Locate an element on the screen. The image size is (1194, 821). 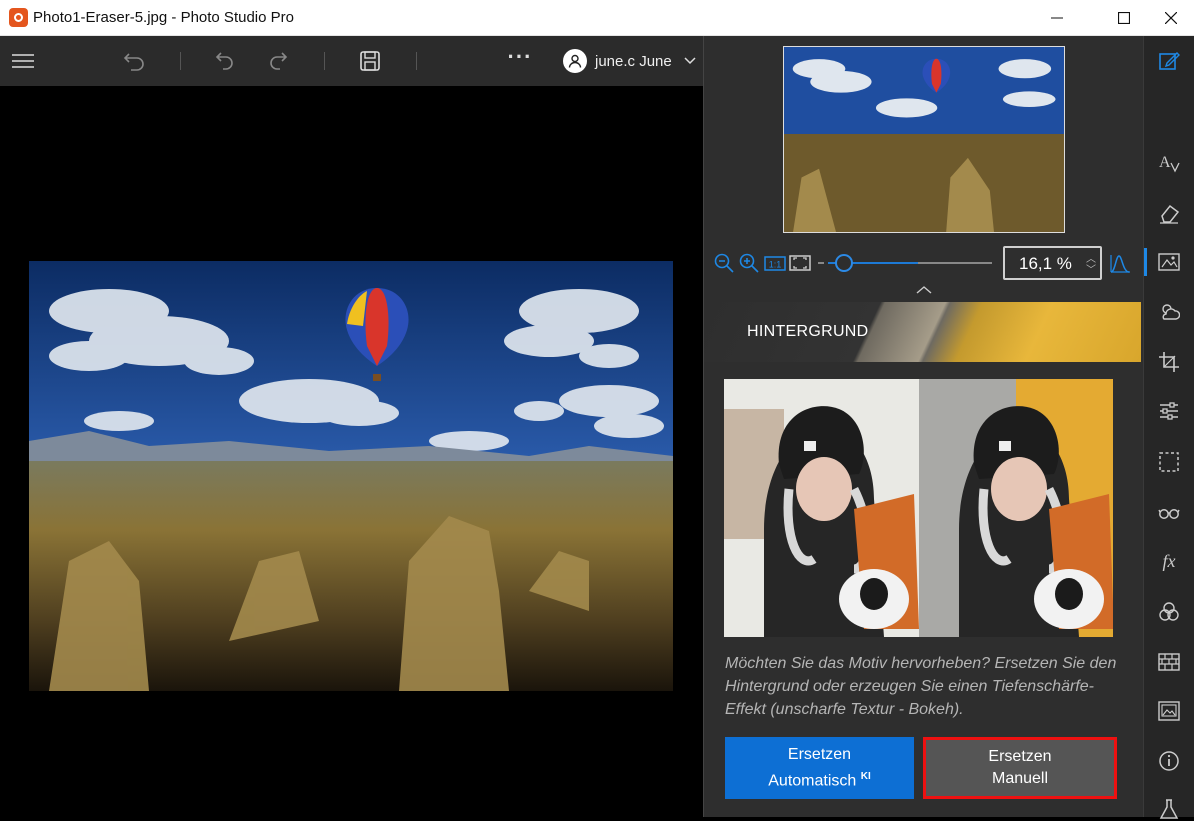
selection-icon is located at coordinates (1169, 462).